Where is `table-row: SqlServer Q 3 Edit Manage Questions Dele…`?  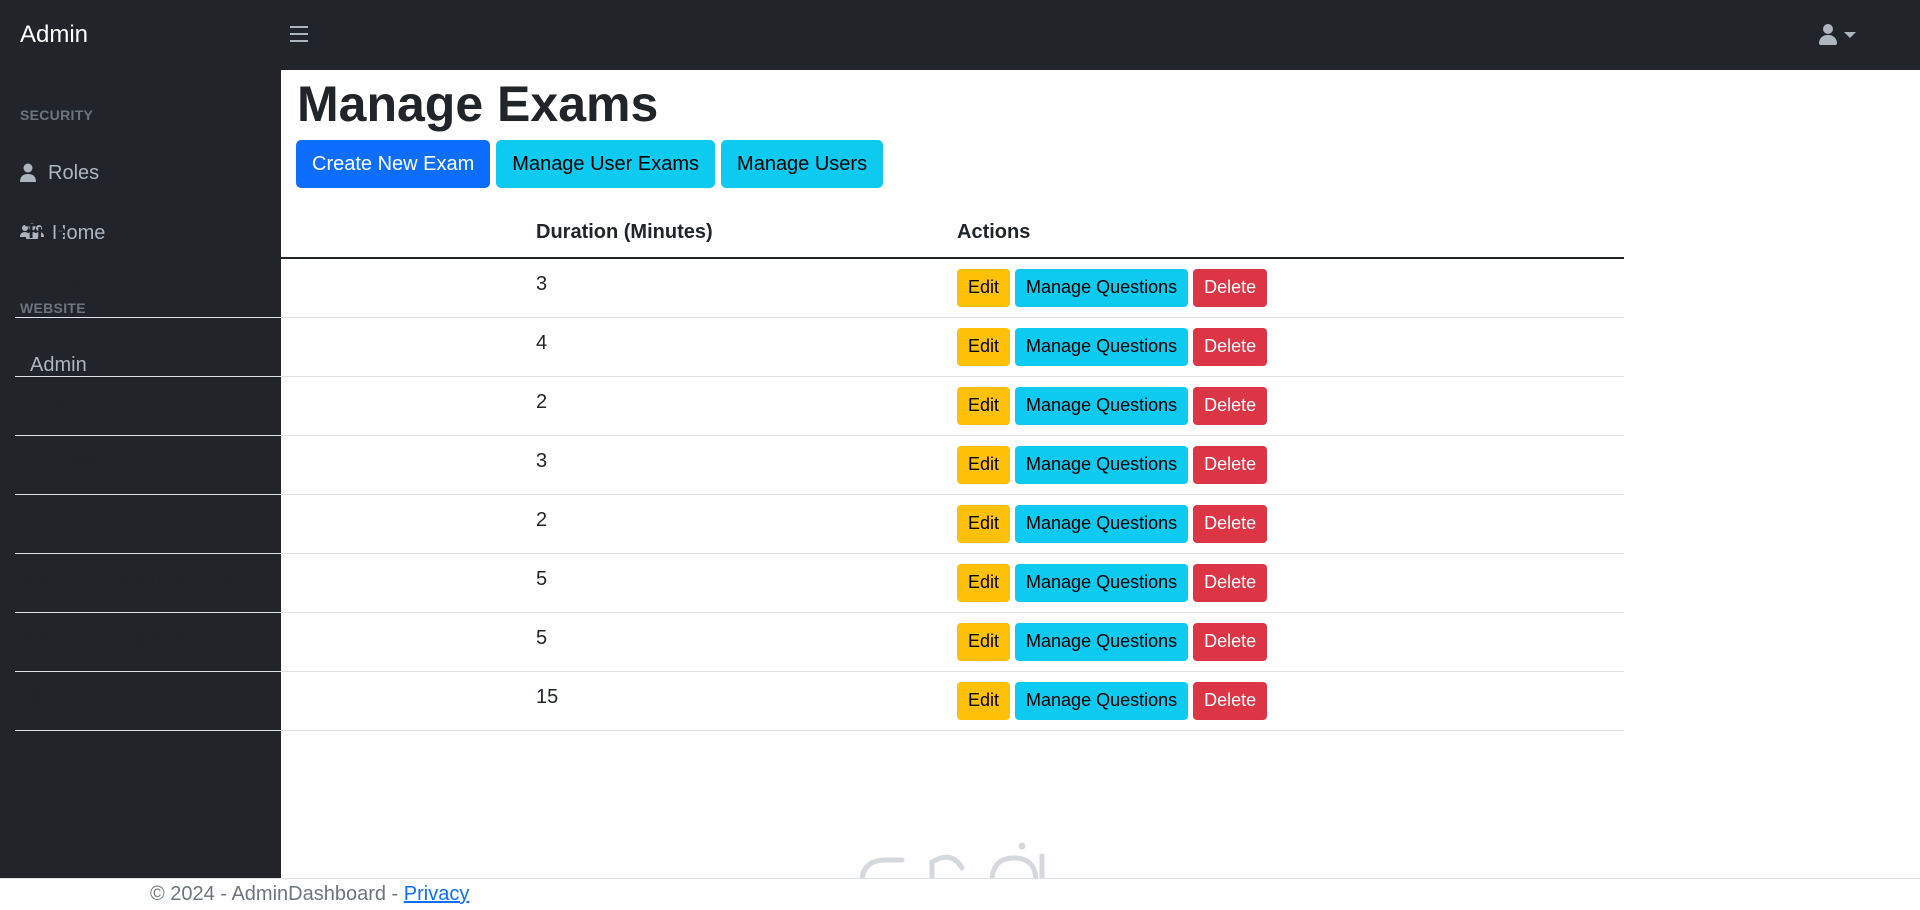 table-row: SqlServer Q 3 Edit Manage Questions Dele… is located at coordinates (819, 288).